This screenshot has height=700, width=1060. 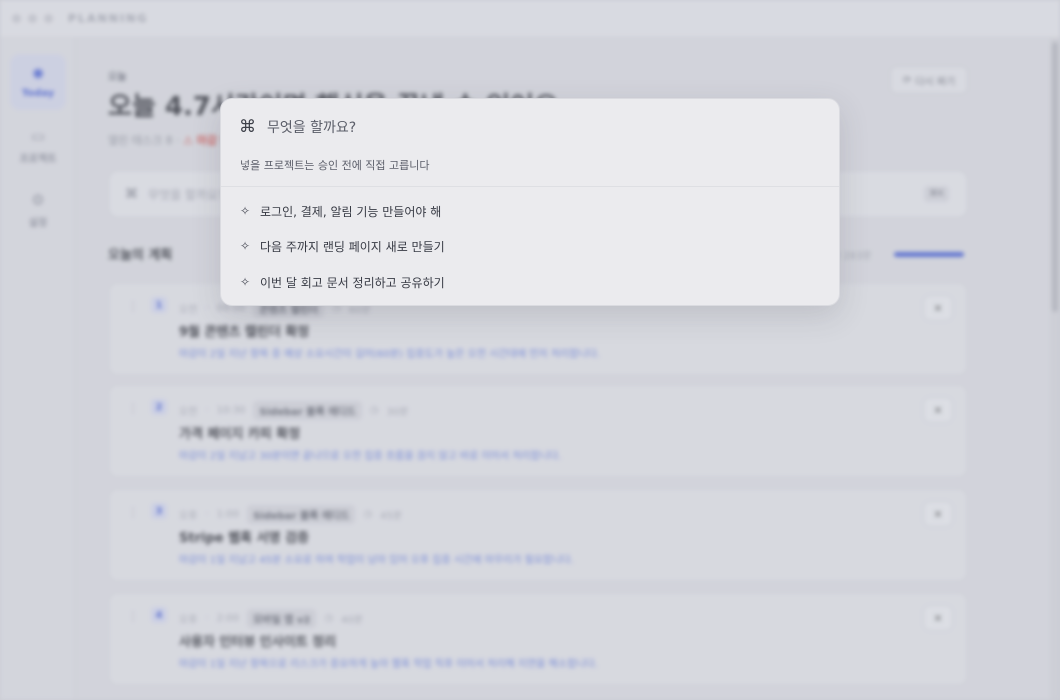 I want to click on command-palette-hint: 넣을 프로젝트는 승인 전에 직접 고릅니다, so click(x=335, y=165).